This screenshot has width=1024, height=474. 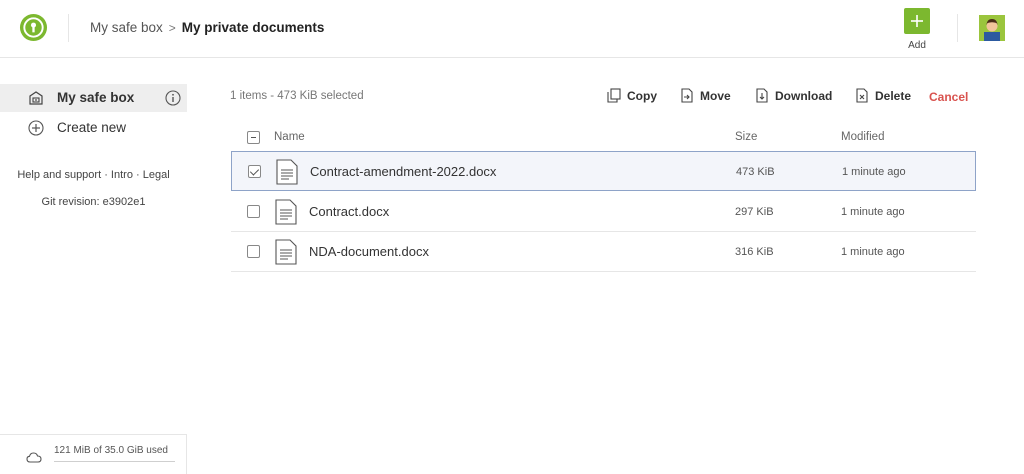 I want to click on copy-button: Copy, so click(x=632, y=95).